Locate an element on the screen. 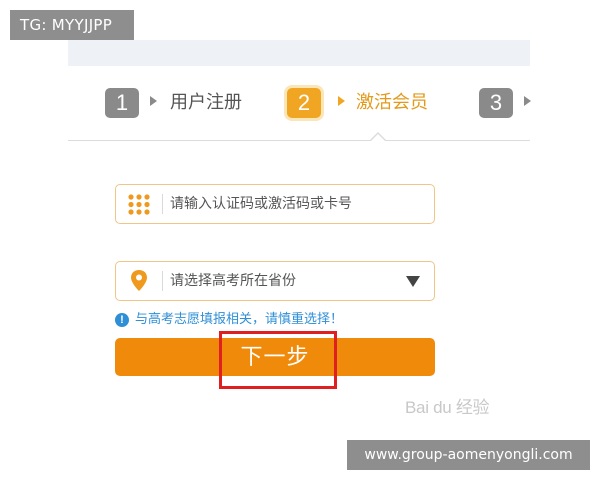 This screenshot has height=480, width=600. page-header-strip is located at coordinates (299, 53).